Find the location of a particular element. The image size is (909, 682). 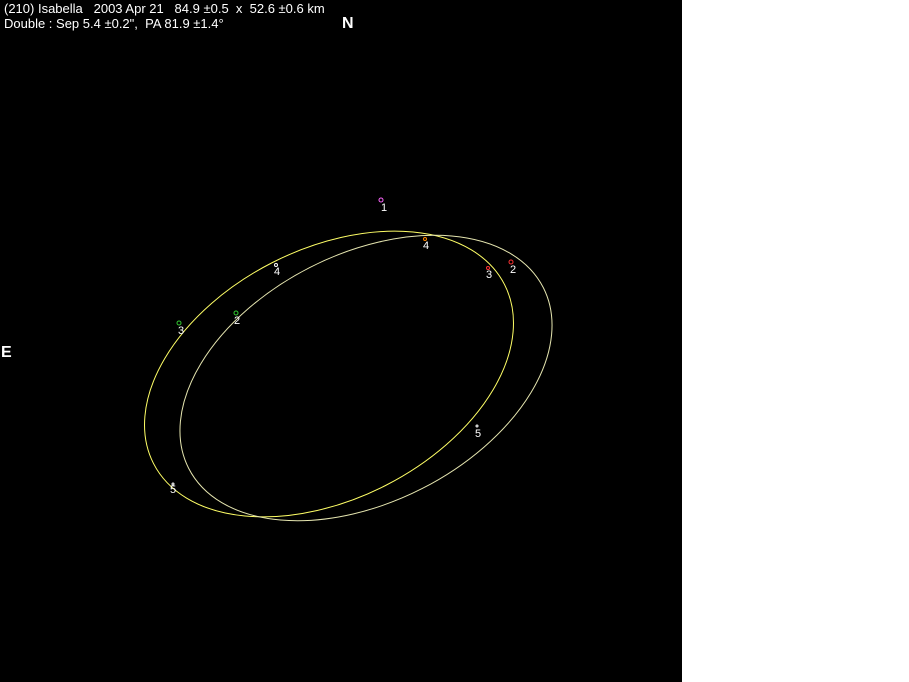

marker-5a: 5 is located at coordinates (478, 432).